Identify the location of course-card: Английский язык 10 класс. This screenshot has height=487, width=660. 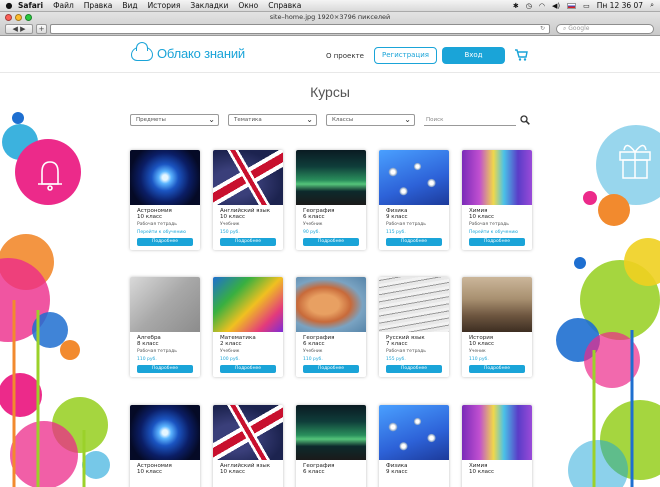
(248, 446).